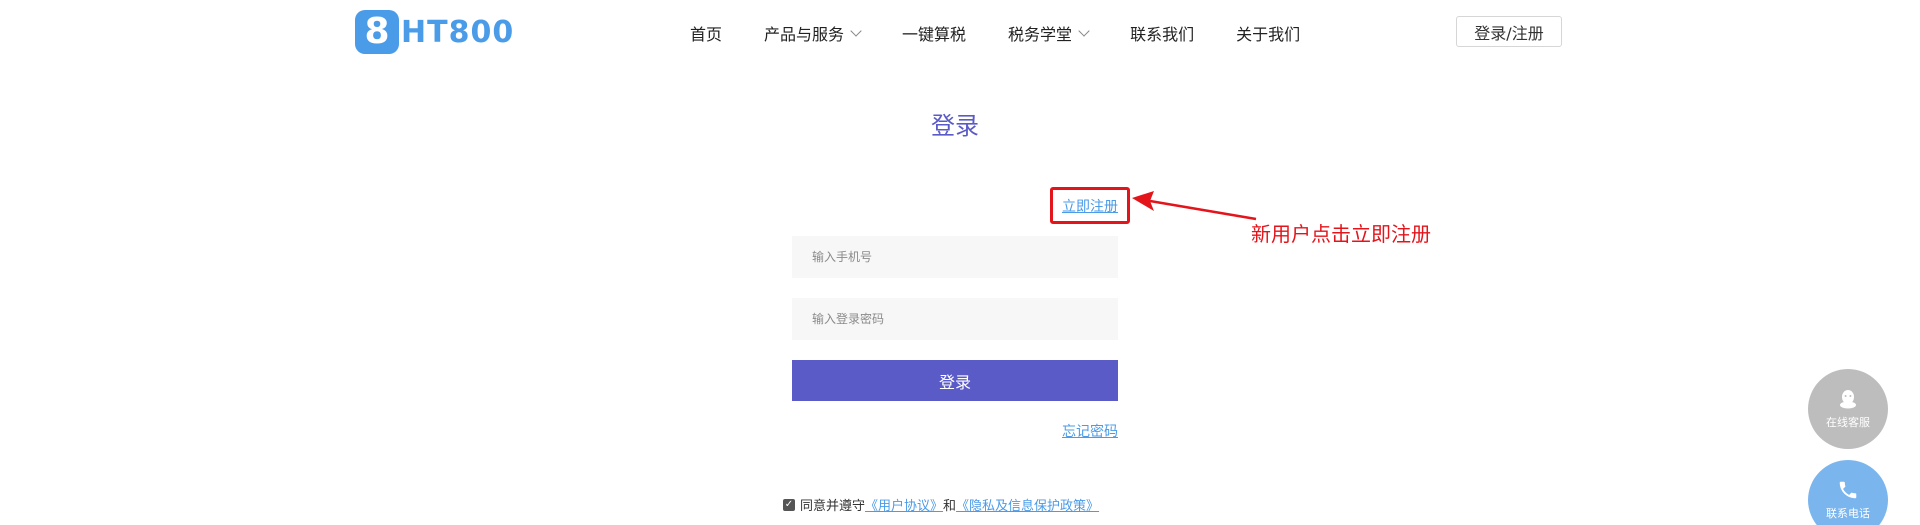  Describe the element at coordinates (377, 32) in the screenshot. I see `logo-badge: 8` at that location.